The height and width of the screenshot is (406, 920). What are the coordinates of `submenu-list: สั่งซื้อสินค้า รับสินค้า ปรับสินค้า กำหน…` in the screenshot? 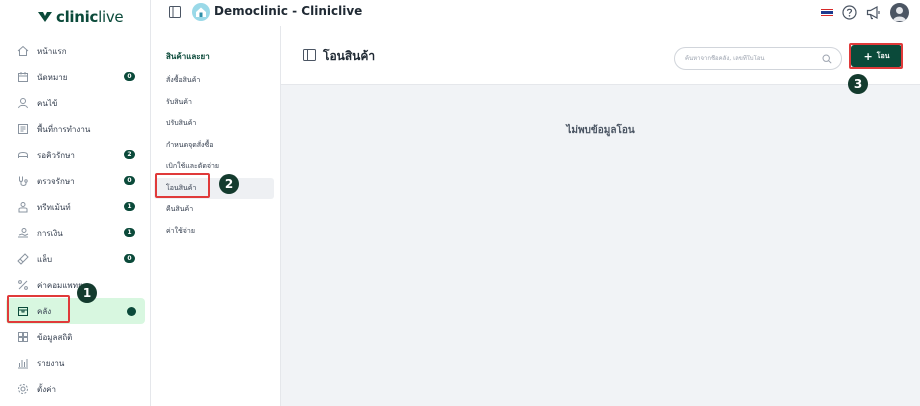 It's located at (214, 156).